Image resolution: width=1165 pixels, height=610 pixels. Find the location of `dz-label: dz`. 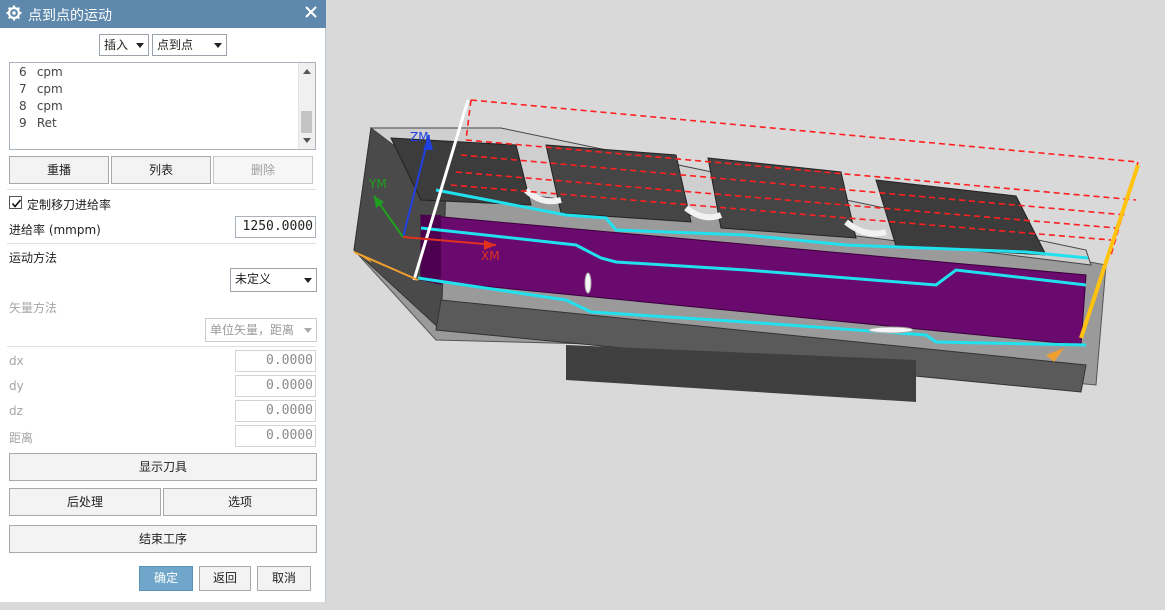

dz-label: dz is located at coordinates (16, 411).